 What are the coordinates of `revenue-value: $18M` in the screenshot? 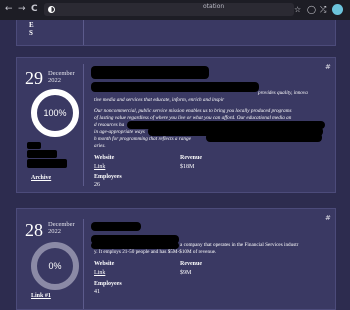 It's located at (187, 167).